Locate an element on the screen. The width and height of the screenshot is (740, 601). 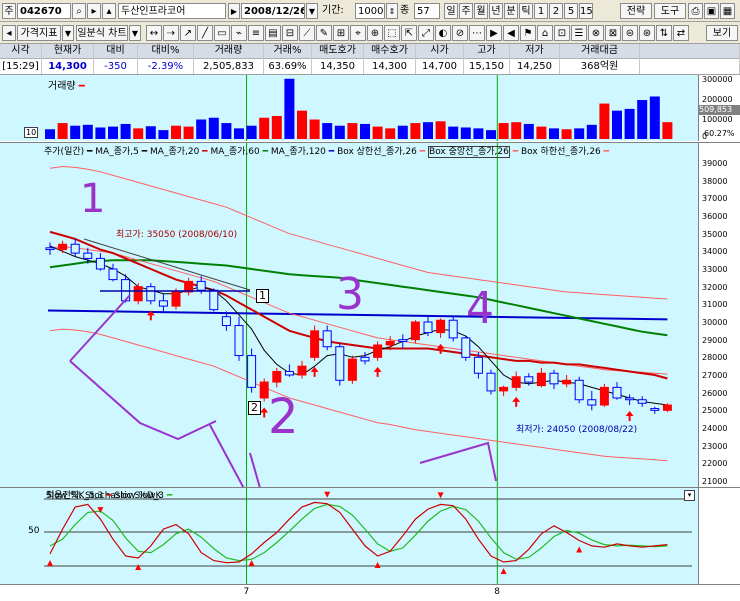
quote-column: 고가 15,150 is located at coordinates (487, 59).